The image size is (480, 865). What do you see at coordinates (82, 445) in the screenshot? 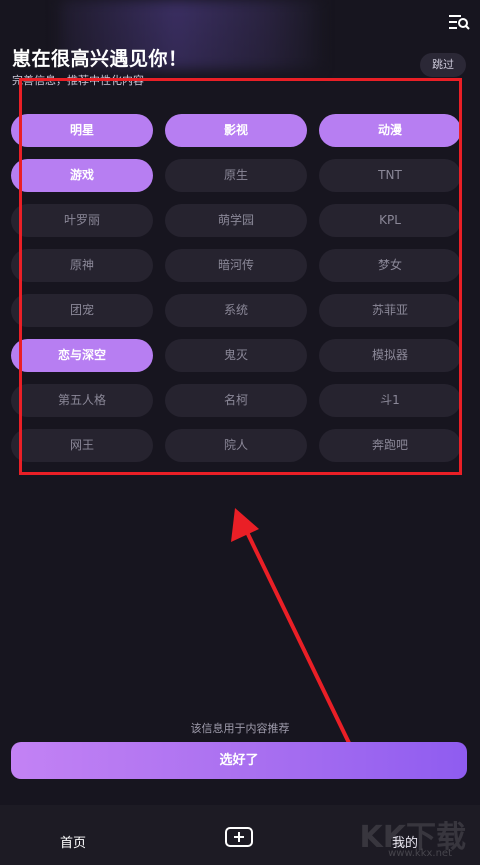
I see `interest-tag-chip: 网王` at bounding box center [82, 445].